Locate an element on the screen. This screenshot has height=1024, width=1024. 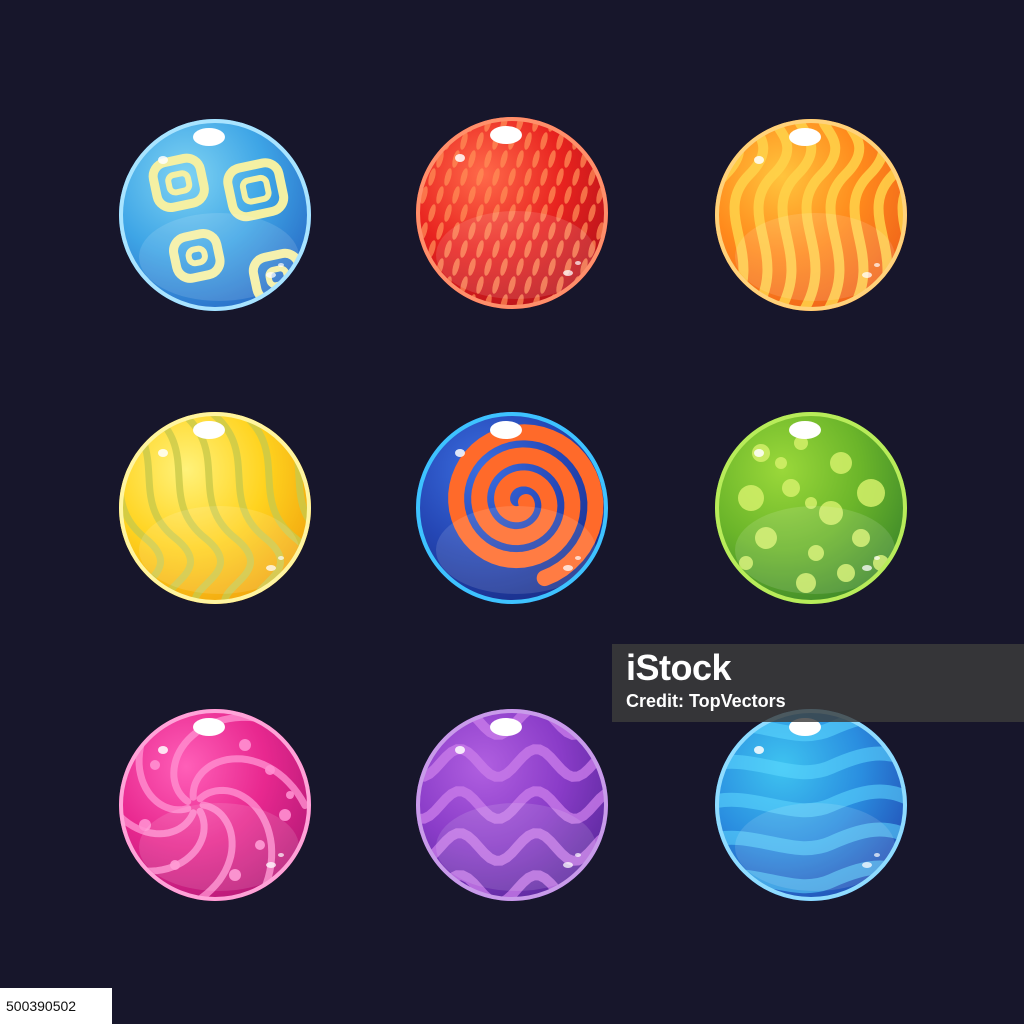
watermark-credit: Credit: TopVectors is located at coordinates (706, 701).